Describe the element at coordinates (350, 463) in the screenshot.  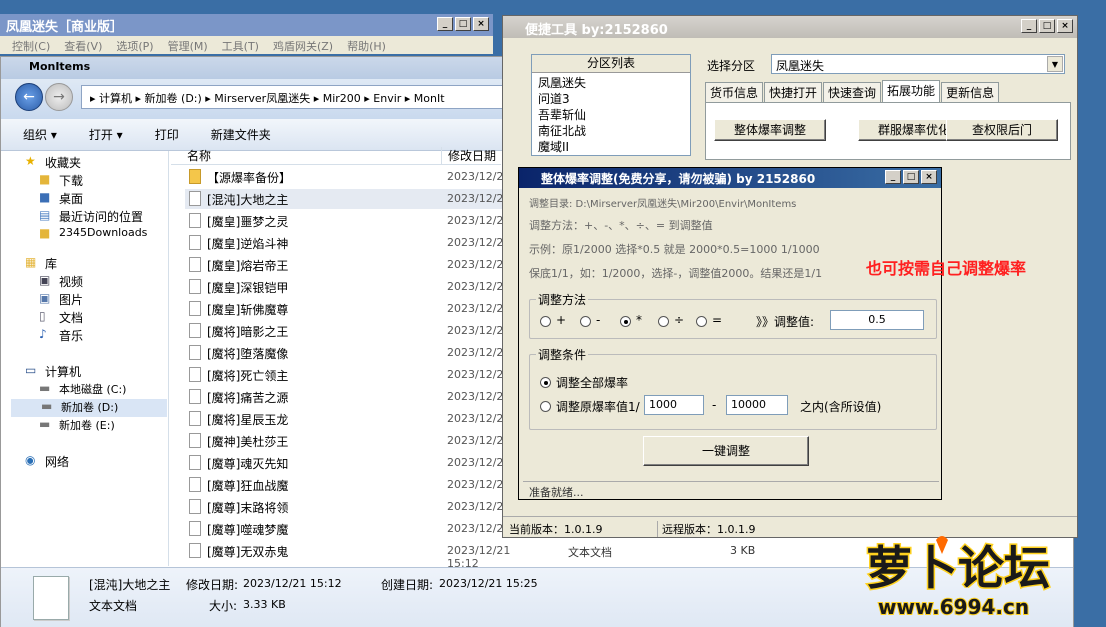
I see `file-row: [魔尊]魂灭先知 2023/12/2` at that location.